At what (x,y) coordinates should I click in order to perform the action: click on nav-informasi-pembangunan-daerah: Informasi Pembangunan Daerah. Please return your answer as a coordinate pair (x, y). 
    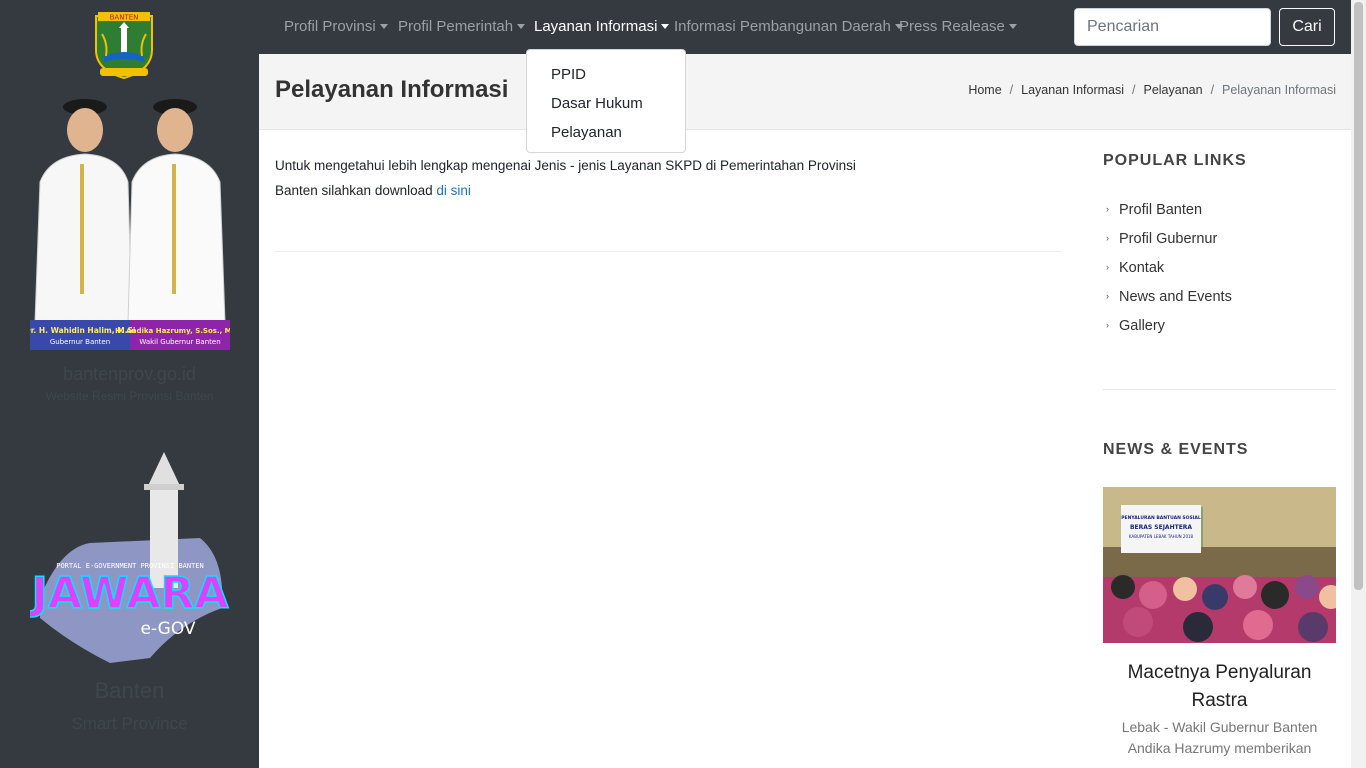
    Looking at the image, I should click on (788, 26).